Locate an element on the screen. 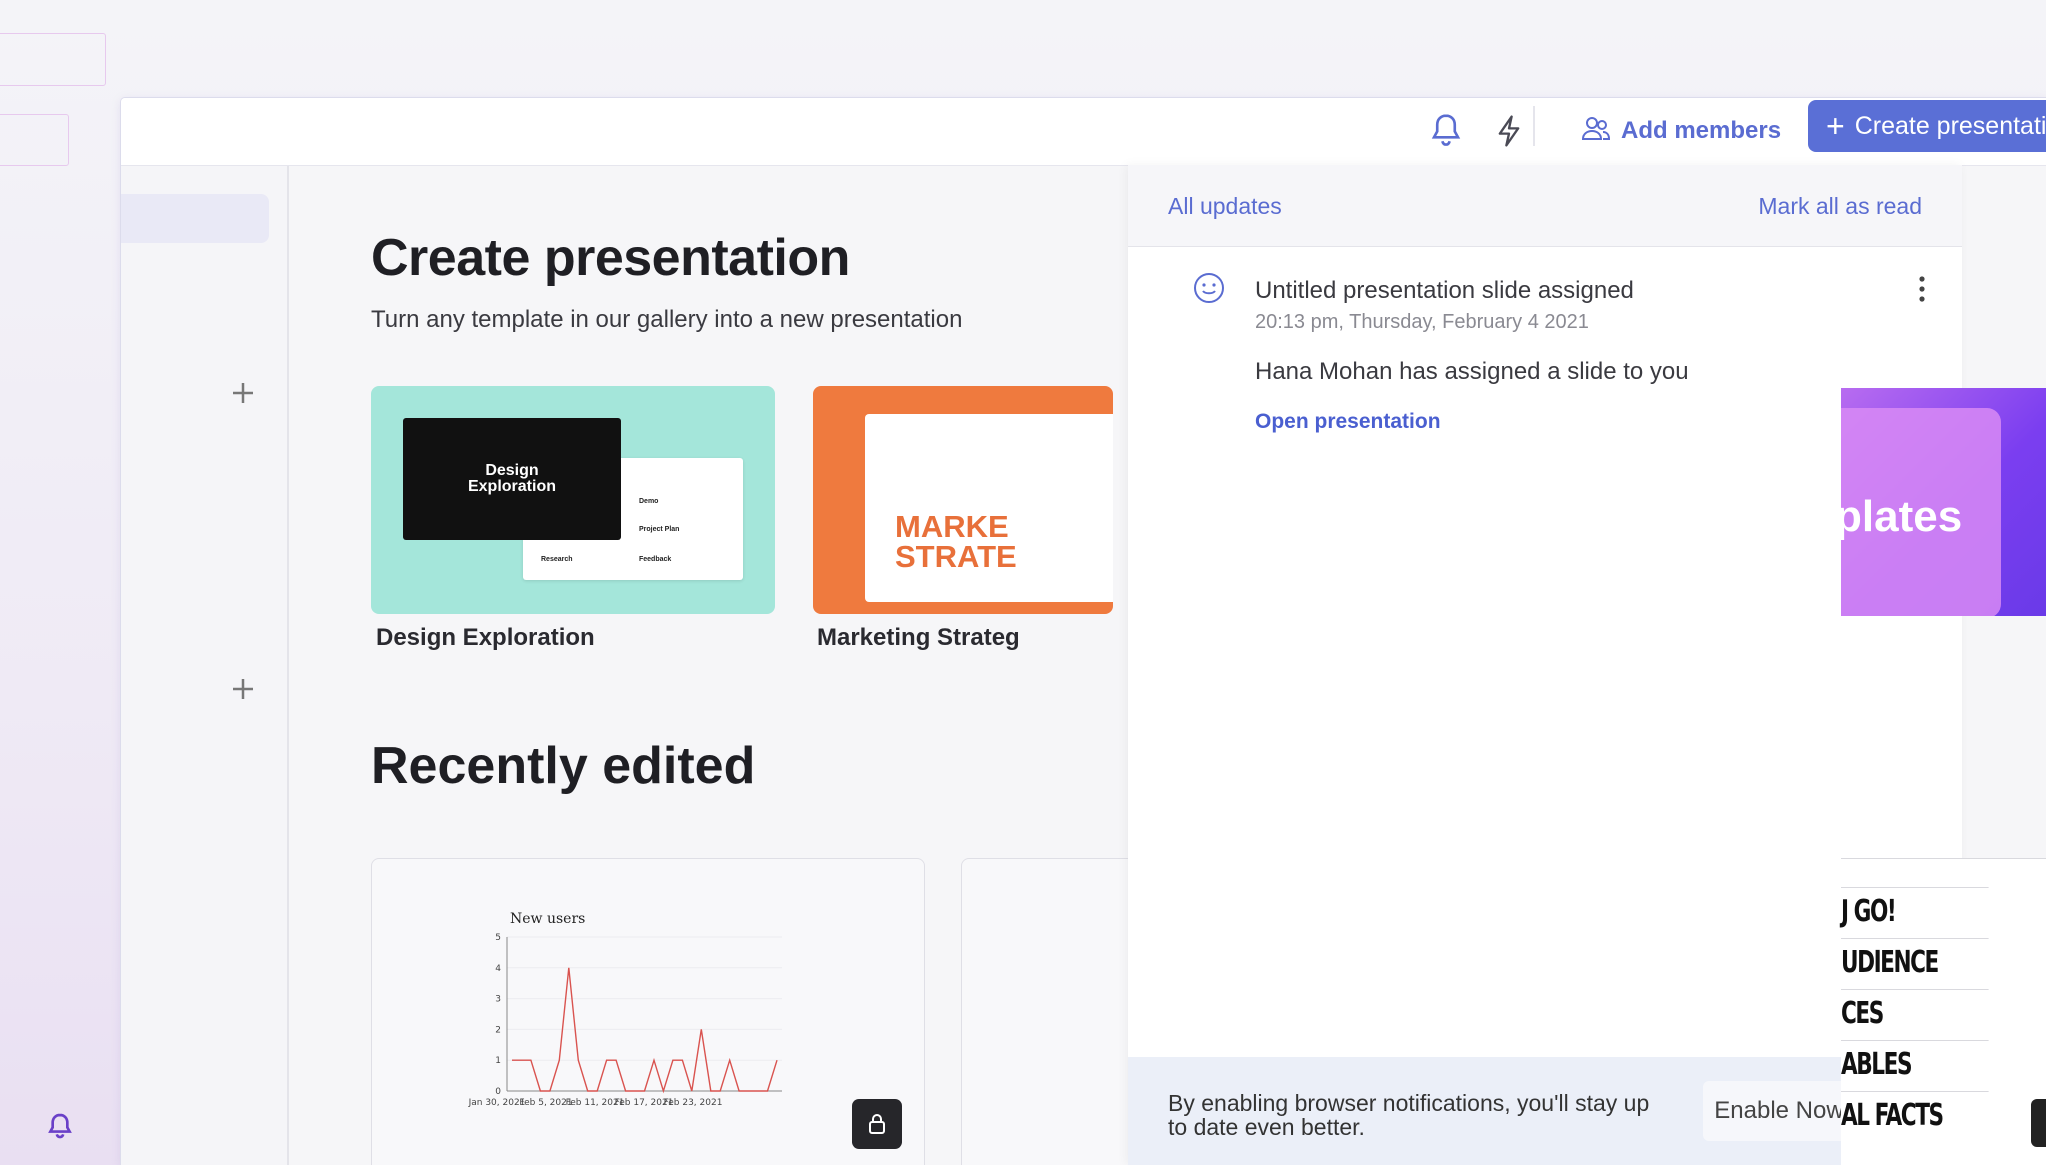 The height and width of the screenshot is (1165, 2046). poster-card: J GO! UDIENCE CES ABLES AL FACTS is located at coordinates (1943, 1011).